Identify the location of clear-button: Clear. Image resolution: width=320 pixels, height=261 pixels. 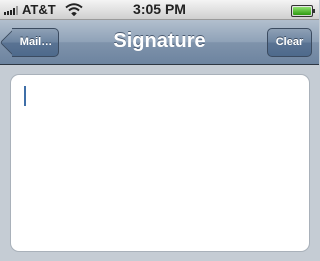
(289, 42).